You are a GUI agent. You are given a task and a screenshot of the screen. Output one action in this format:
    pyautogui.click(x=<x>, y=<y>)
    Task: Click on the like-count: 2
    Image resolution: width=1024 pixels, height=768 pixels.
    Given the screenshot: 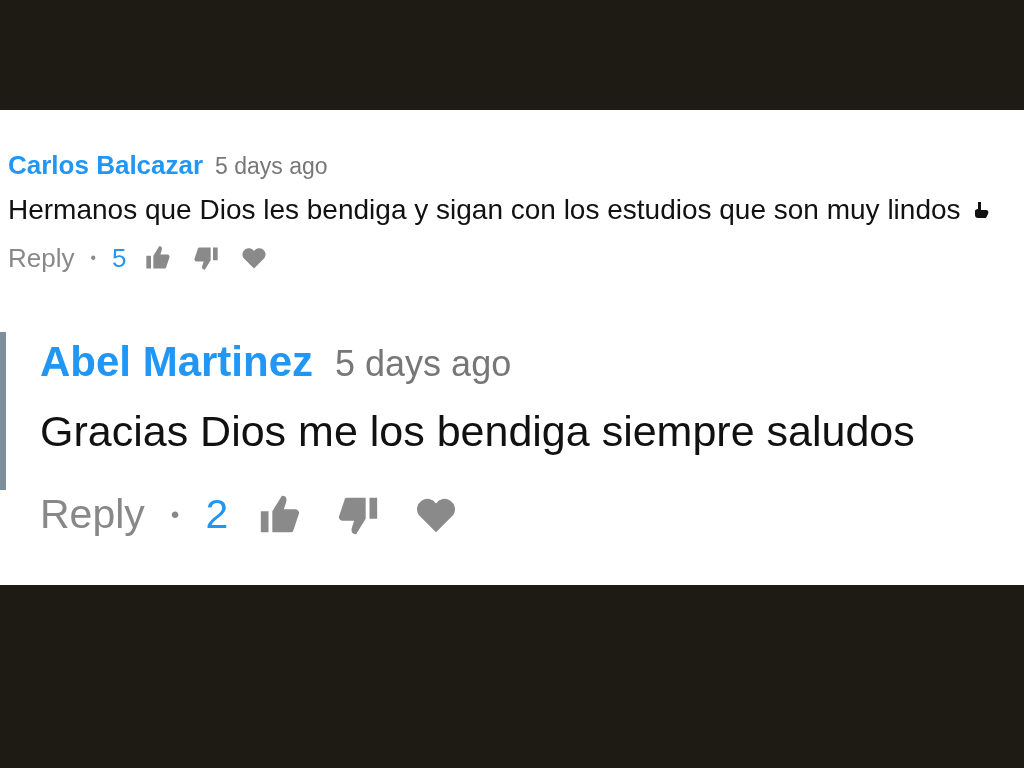 What is the action you would take?
    pyautogui.click(x=217, y=514)
    